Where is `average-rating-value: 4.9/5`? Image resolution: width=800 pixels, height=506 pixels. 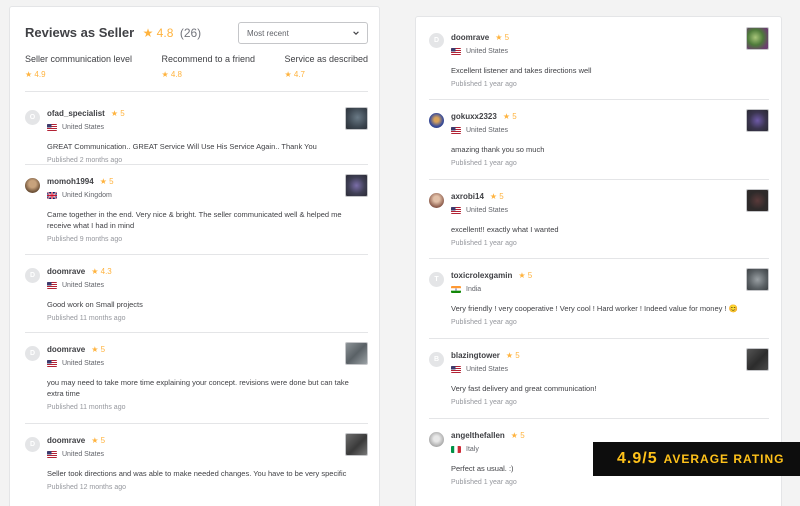
average-rating-value: 4.9/5 is located at coordinates (637, 458).